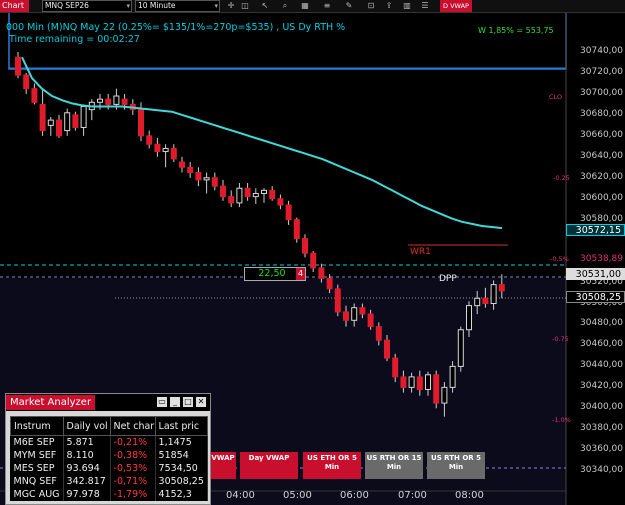 The height and width of the screenshot is (505, 625). Describe the element at coordinates (223, 465) in the screenshot. I see `vwap-button: VWAP` at that location.